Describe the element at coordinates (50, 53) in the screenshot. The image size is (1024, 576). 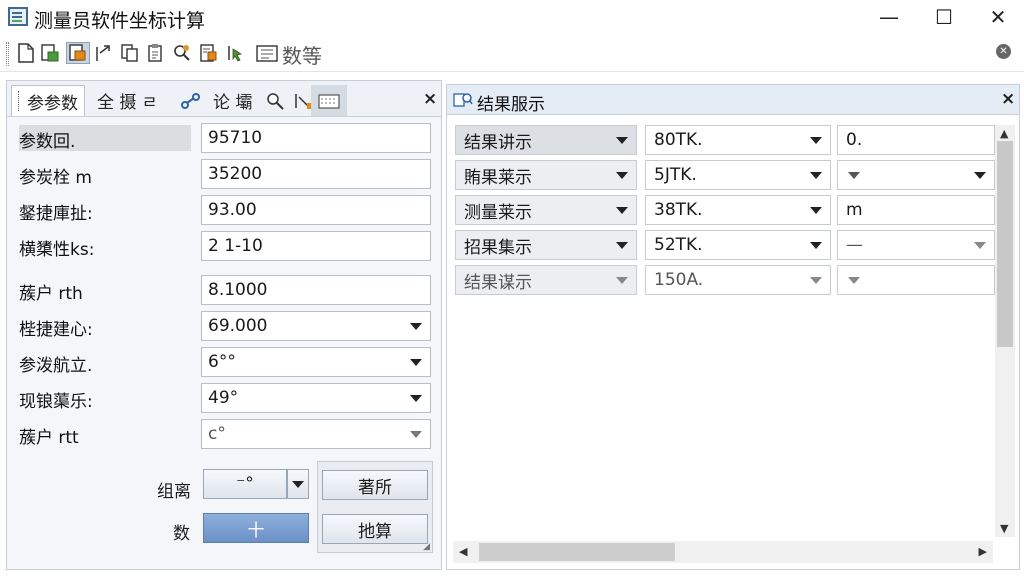
I see `open-file-icon` at that location.